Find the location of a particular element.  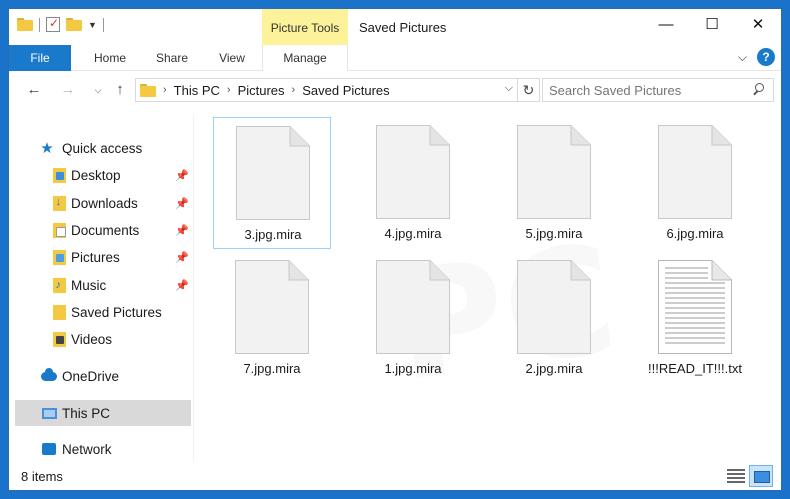

tab-home: Home is located at coordinates (110, 58).